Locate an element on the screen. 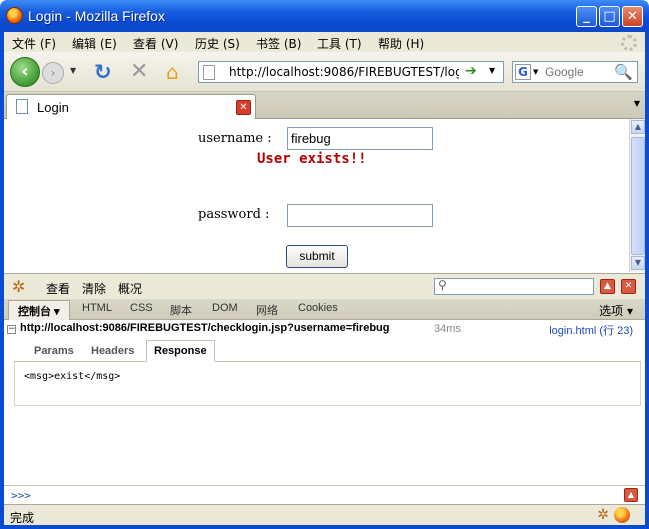 The width and height of the screenshot is (649, 529). username-field is located at coordinates (360, 138).